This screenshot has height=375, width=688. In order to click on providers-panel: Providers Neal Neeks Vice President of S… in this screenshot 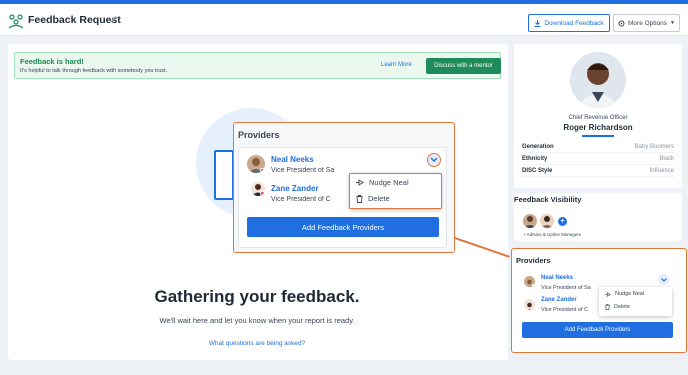, I will do `click(599, 300)`.